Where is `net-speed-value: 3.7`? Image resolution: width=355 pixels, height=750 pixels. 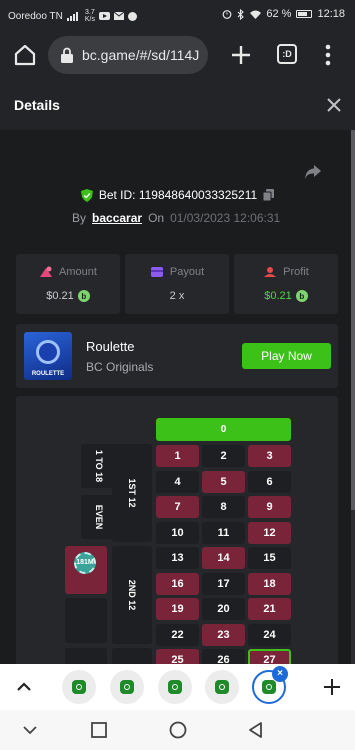 net-speed-value: 3.7 is located at coordinates (90, 12).